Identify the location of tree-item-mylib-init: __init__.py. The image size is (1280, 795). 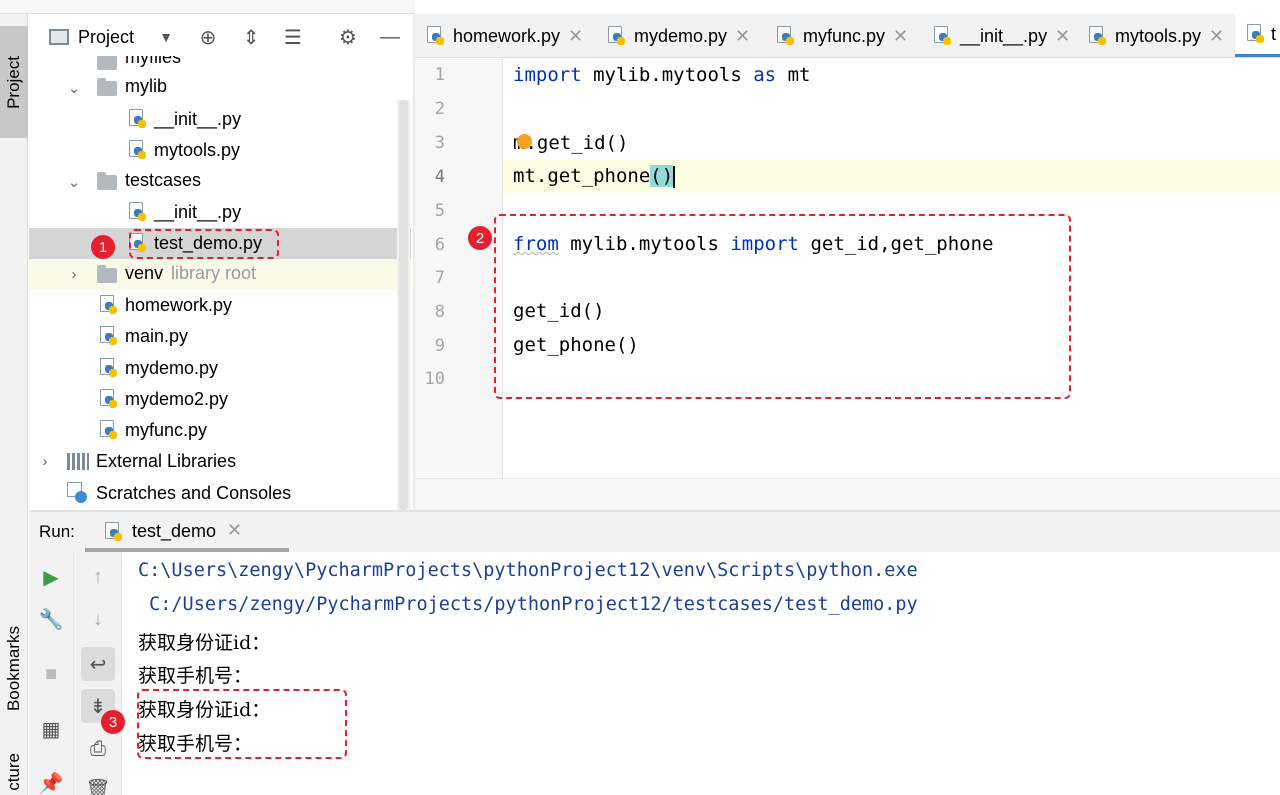
(213, 119).